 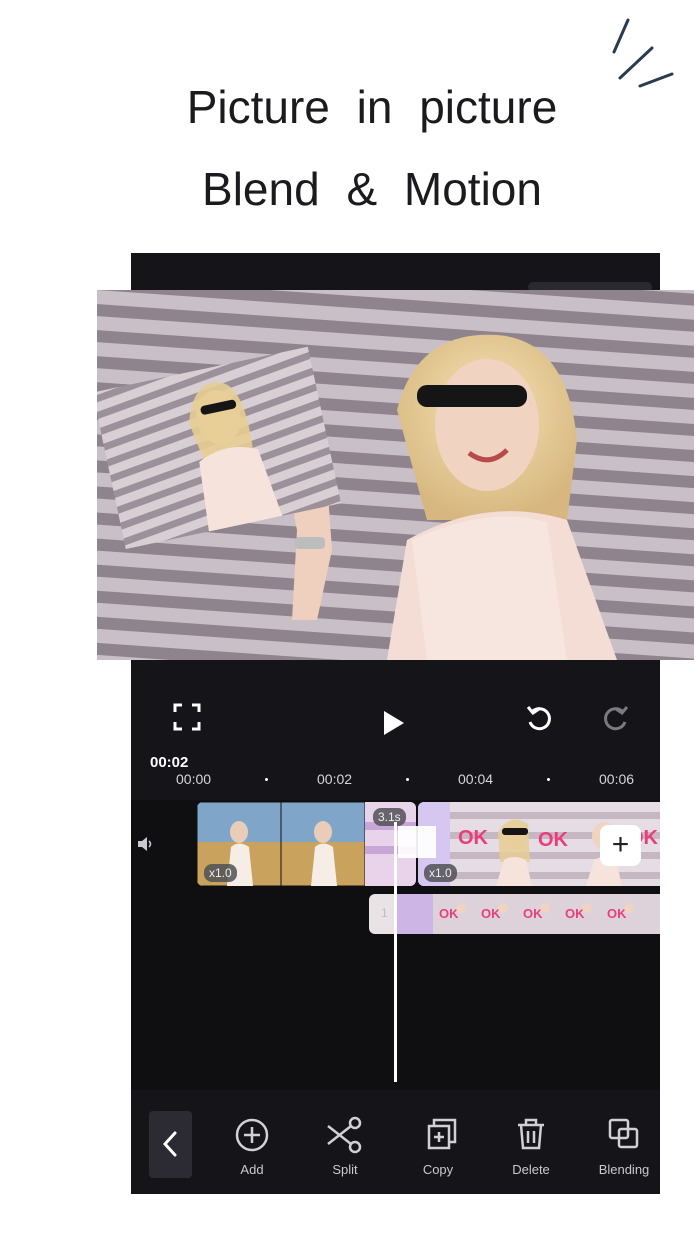 What do you see at coordinates (395, 952) in the screenshot?
I see `playhead-line` at bounding box center [395, 952].